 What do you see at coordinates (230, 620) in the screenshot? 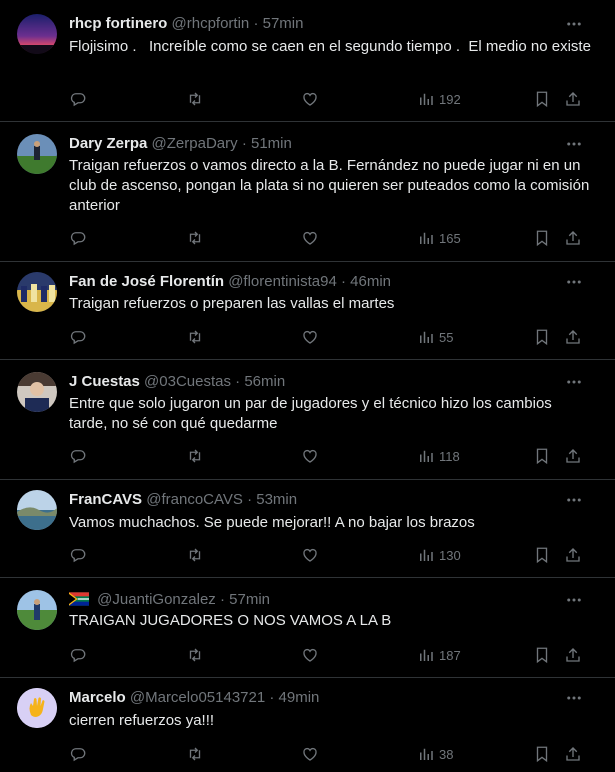
I see `tweet-text: TRAIGAN JUGADORES O NOS VAMOS A LA B` at bounding box center [230, 620].